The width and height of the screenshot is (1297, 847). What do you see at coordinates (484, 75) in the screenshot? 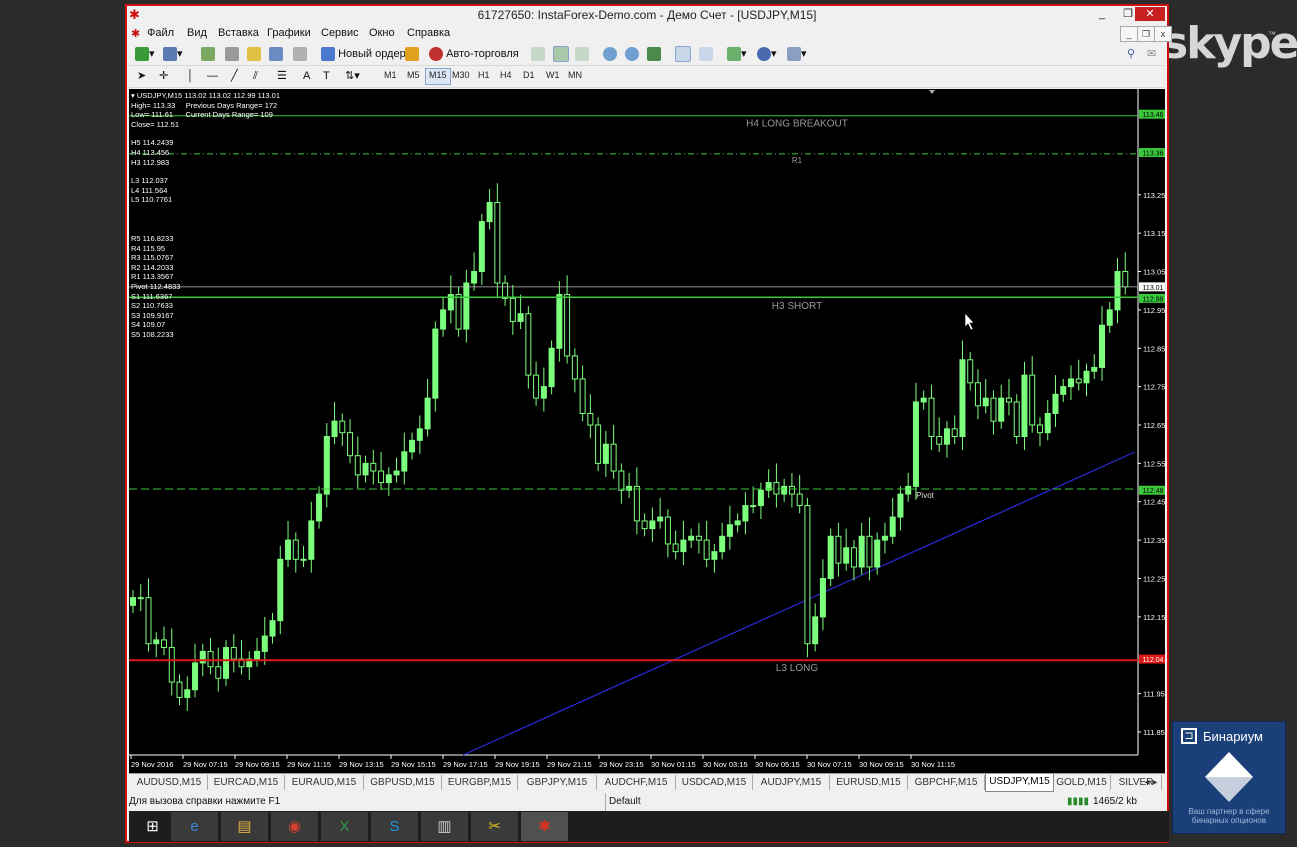
I see `timeframe-h1: H1` at bounding box center [484, 75].